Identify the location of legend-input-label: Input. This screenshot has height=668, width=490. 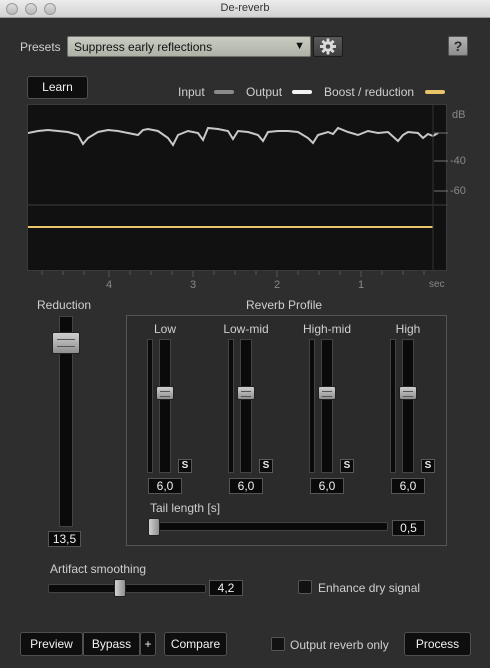
(191, 92).